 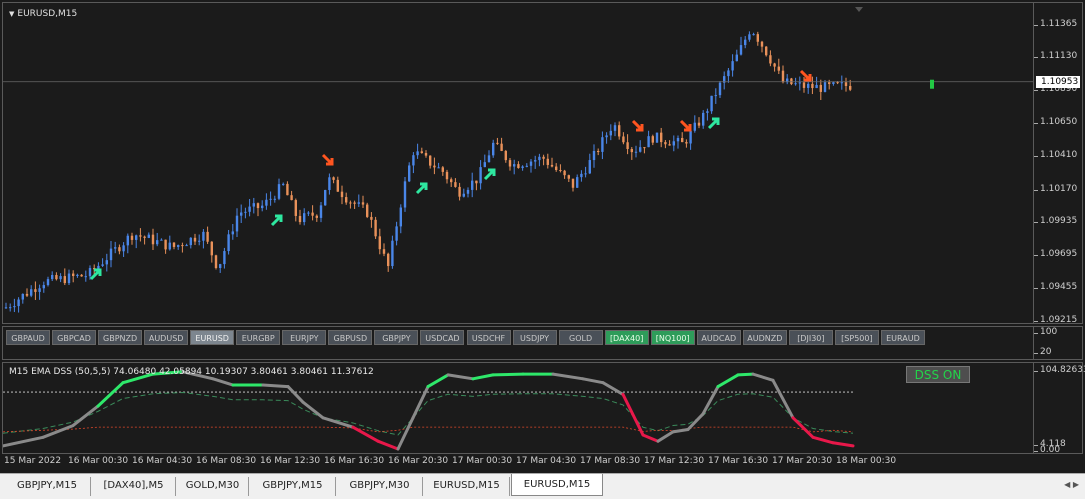 I want to click on tab-scroll-arrows-icon: ◀ ▶, so click(x=1071, y=484).